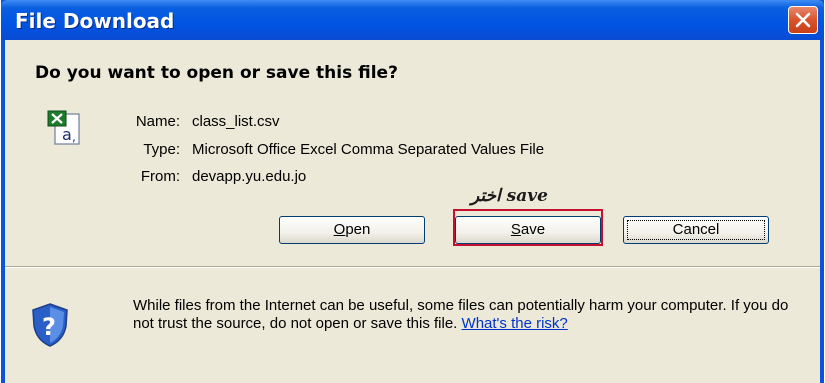 The width and height of the screenshot is (825, 383). I want to click on open-label: pen, so click(358, 229).